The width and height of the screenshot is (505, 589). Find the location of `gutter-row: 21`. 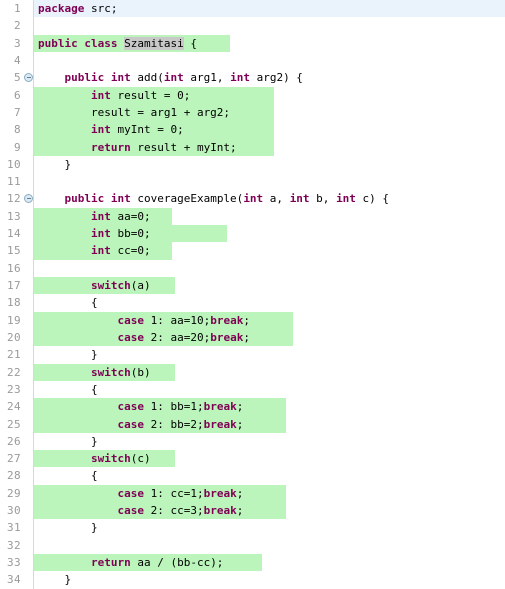

gutter-row: 21 is located at coordinates (16, 354).